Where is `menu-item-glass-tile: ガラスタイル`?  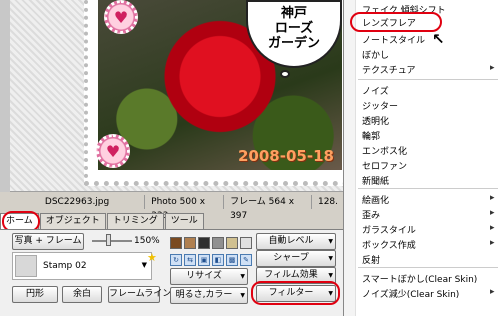 menu-item-glass-tile: ガラスタイル is located at coordinates (428, 229).